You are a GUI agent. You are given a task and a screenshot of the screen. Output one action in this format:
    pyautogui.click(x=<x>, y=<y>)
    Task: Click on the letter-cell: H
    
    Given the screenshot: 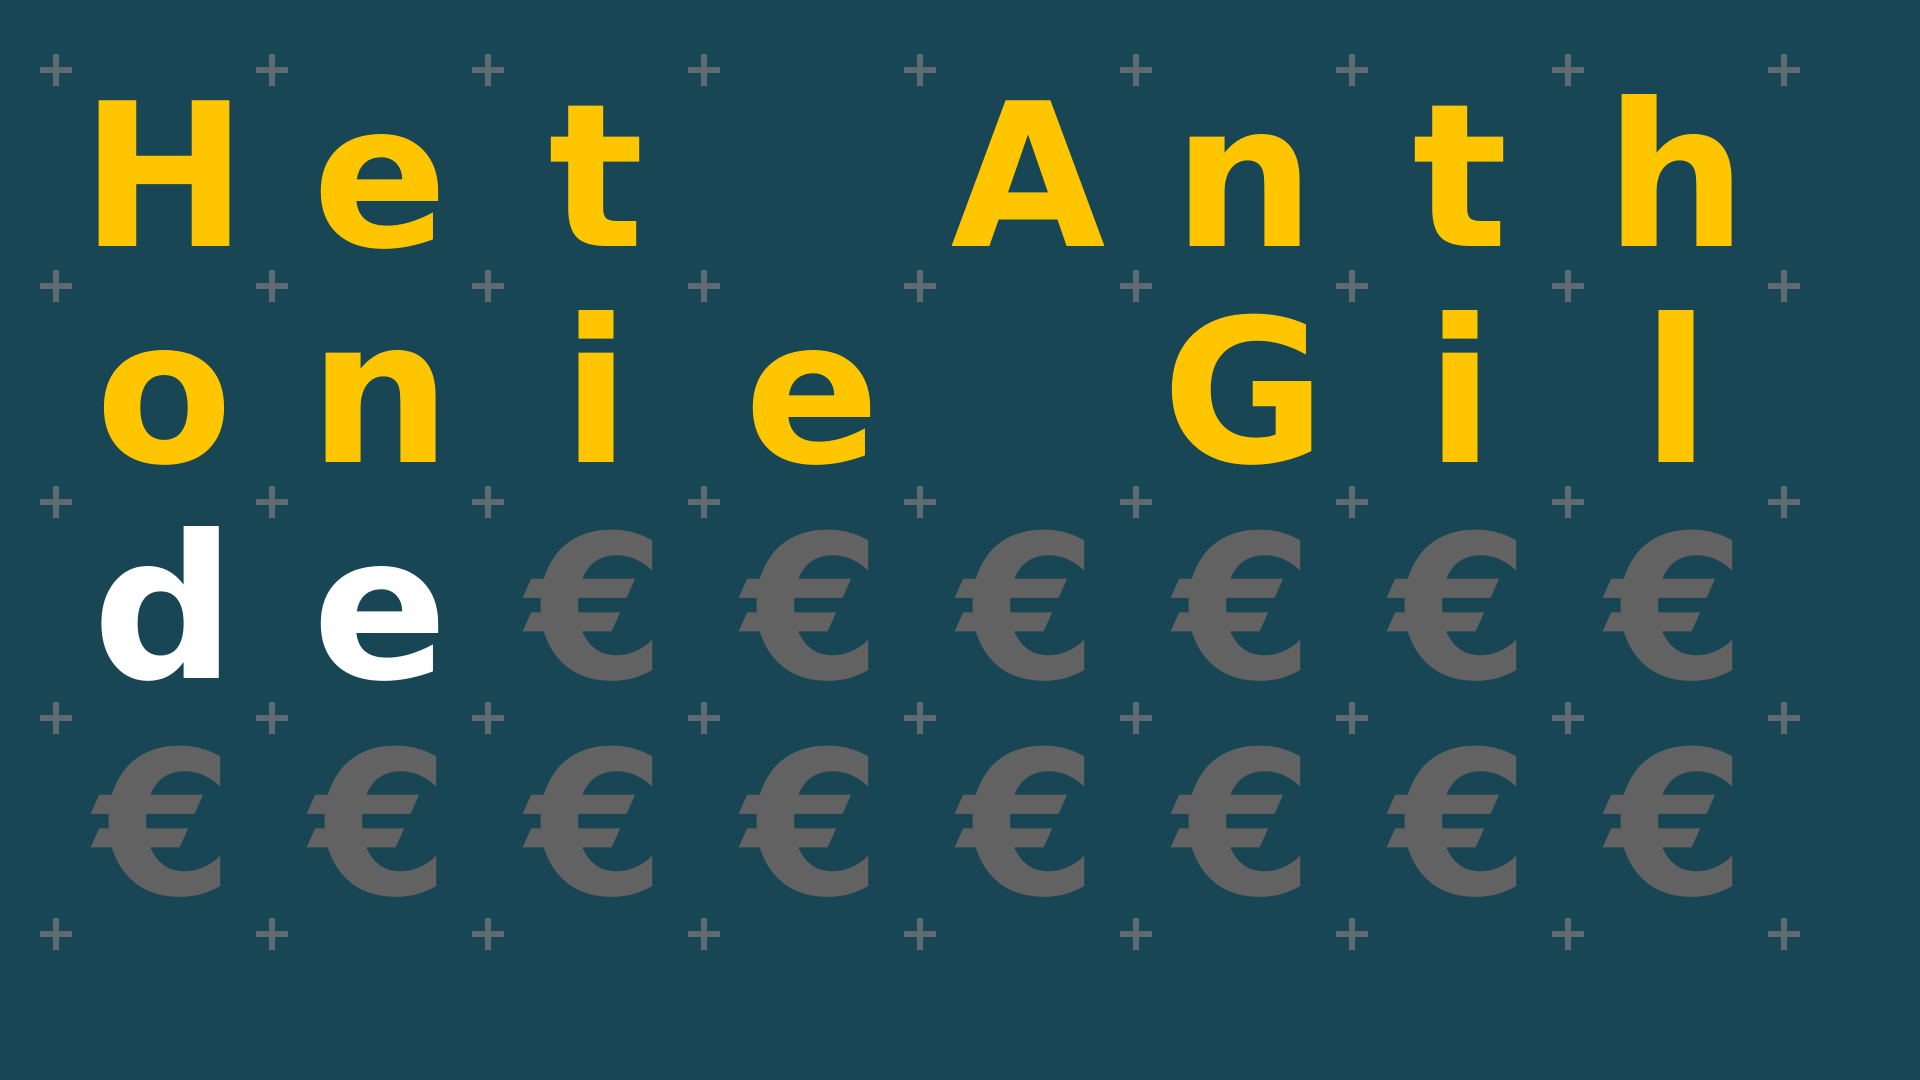 What is the action you would take?
    pyautogui.click(x=164, y=177)
    